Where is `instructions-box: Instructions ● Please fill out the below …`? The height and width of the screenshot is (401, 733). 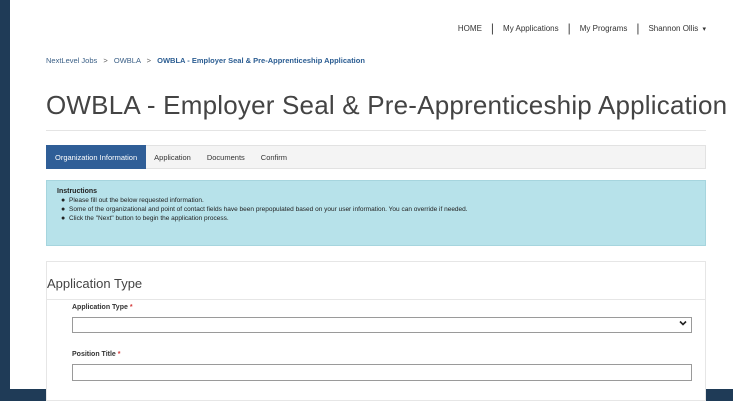 instructions-box: Instructions ● Please fill out the below … is located at coordinates (376, 213).